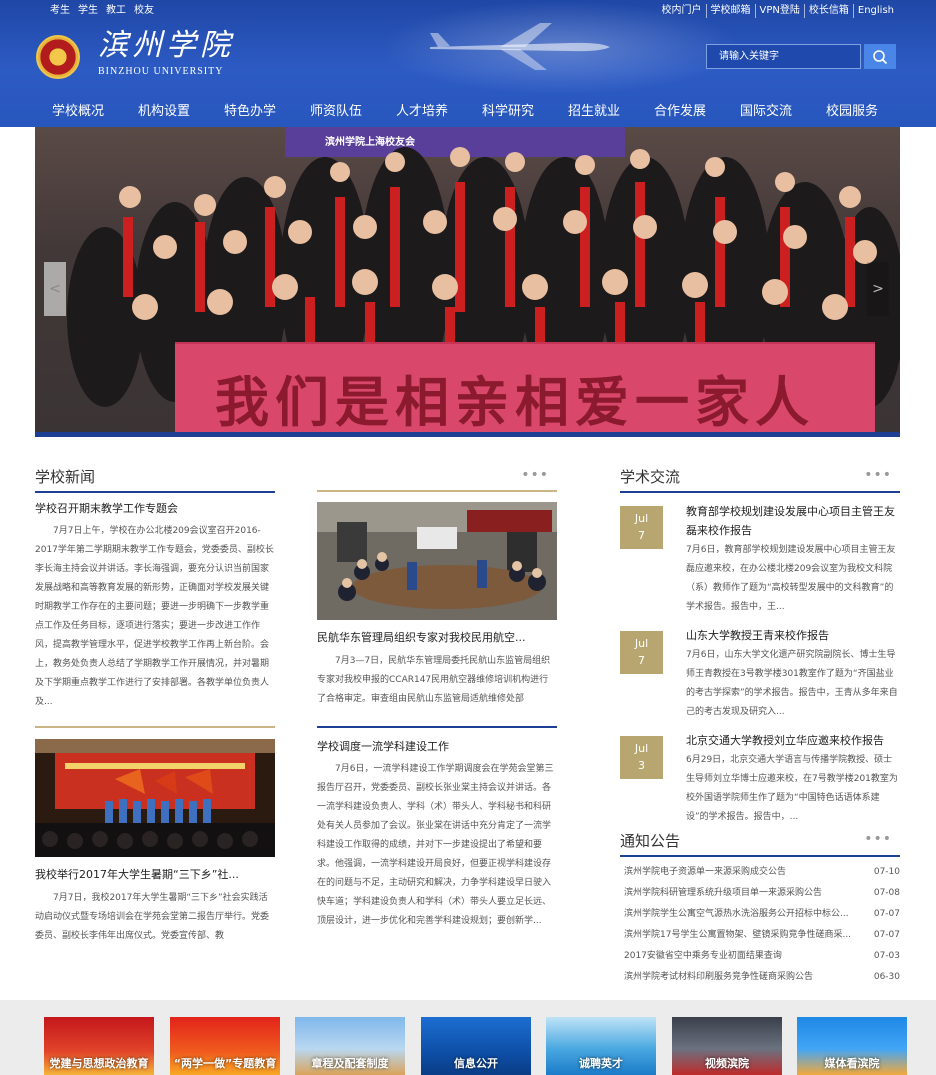  What do you see at coordinates (467, 434) in the screenshot?
I see `banner-bottom-bar` at bounding box center [467, 434].